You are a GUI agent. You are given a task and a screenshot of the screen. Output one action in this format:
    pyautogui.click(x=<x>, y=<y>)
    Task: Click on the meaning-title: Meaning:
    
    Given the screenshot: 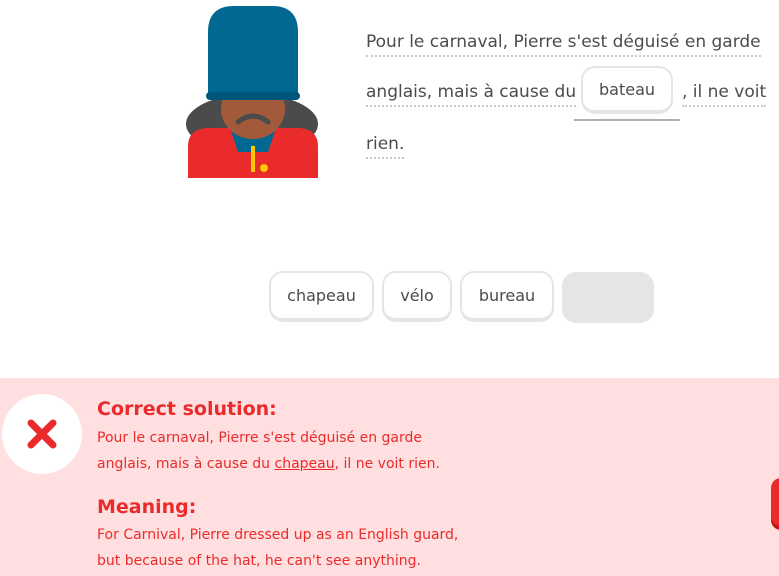 What is the action you would take?
    pyautogui.click(x=147, y=507)
    